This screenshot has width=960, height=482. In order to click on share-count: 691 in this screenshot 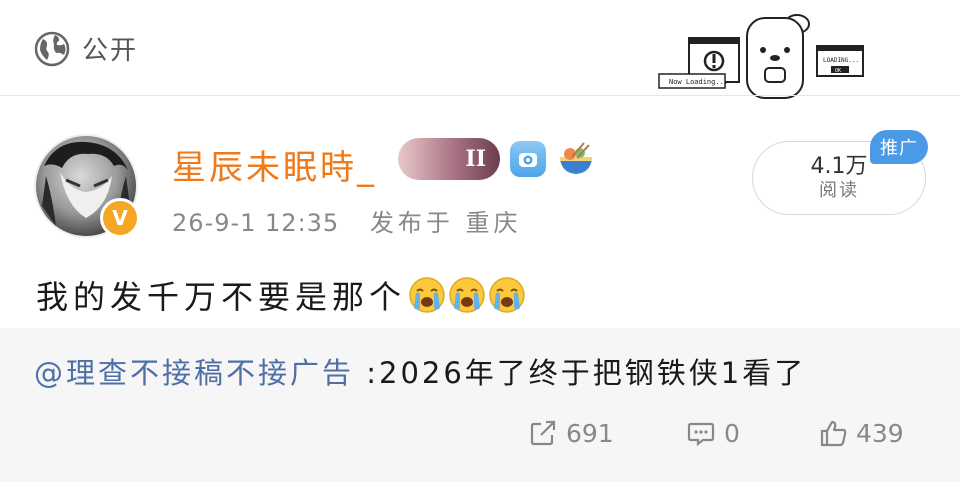, I will do `click(590, 433)`.